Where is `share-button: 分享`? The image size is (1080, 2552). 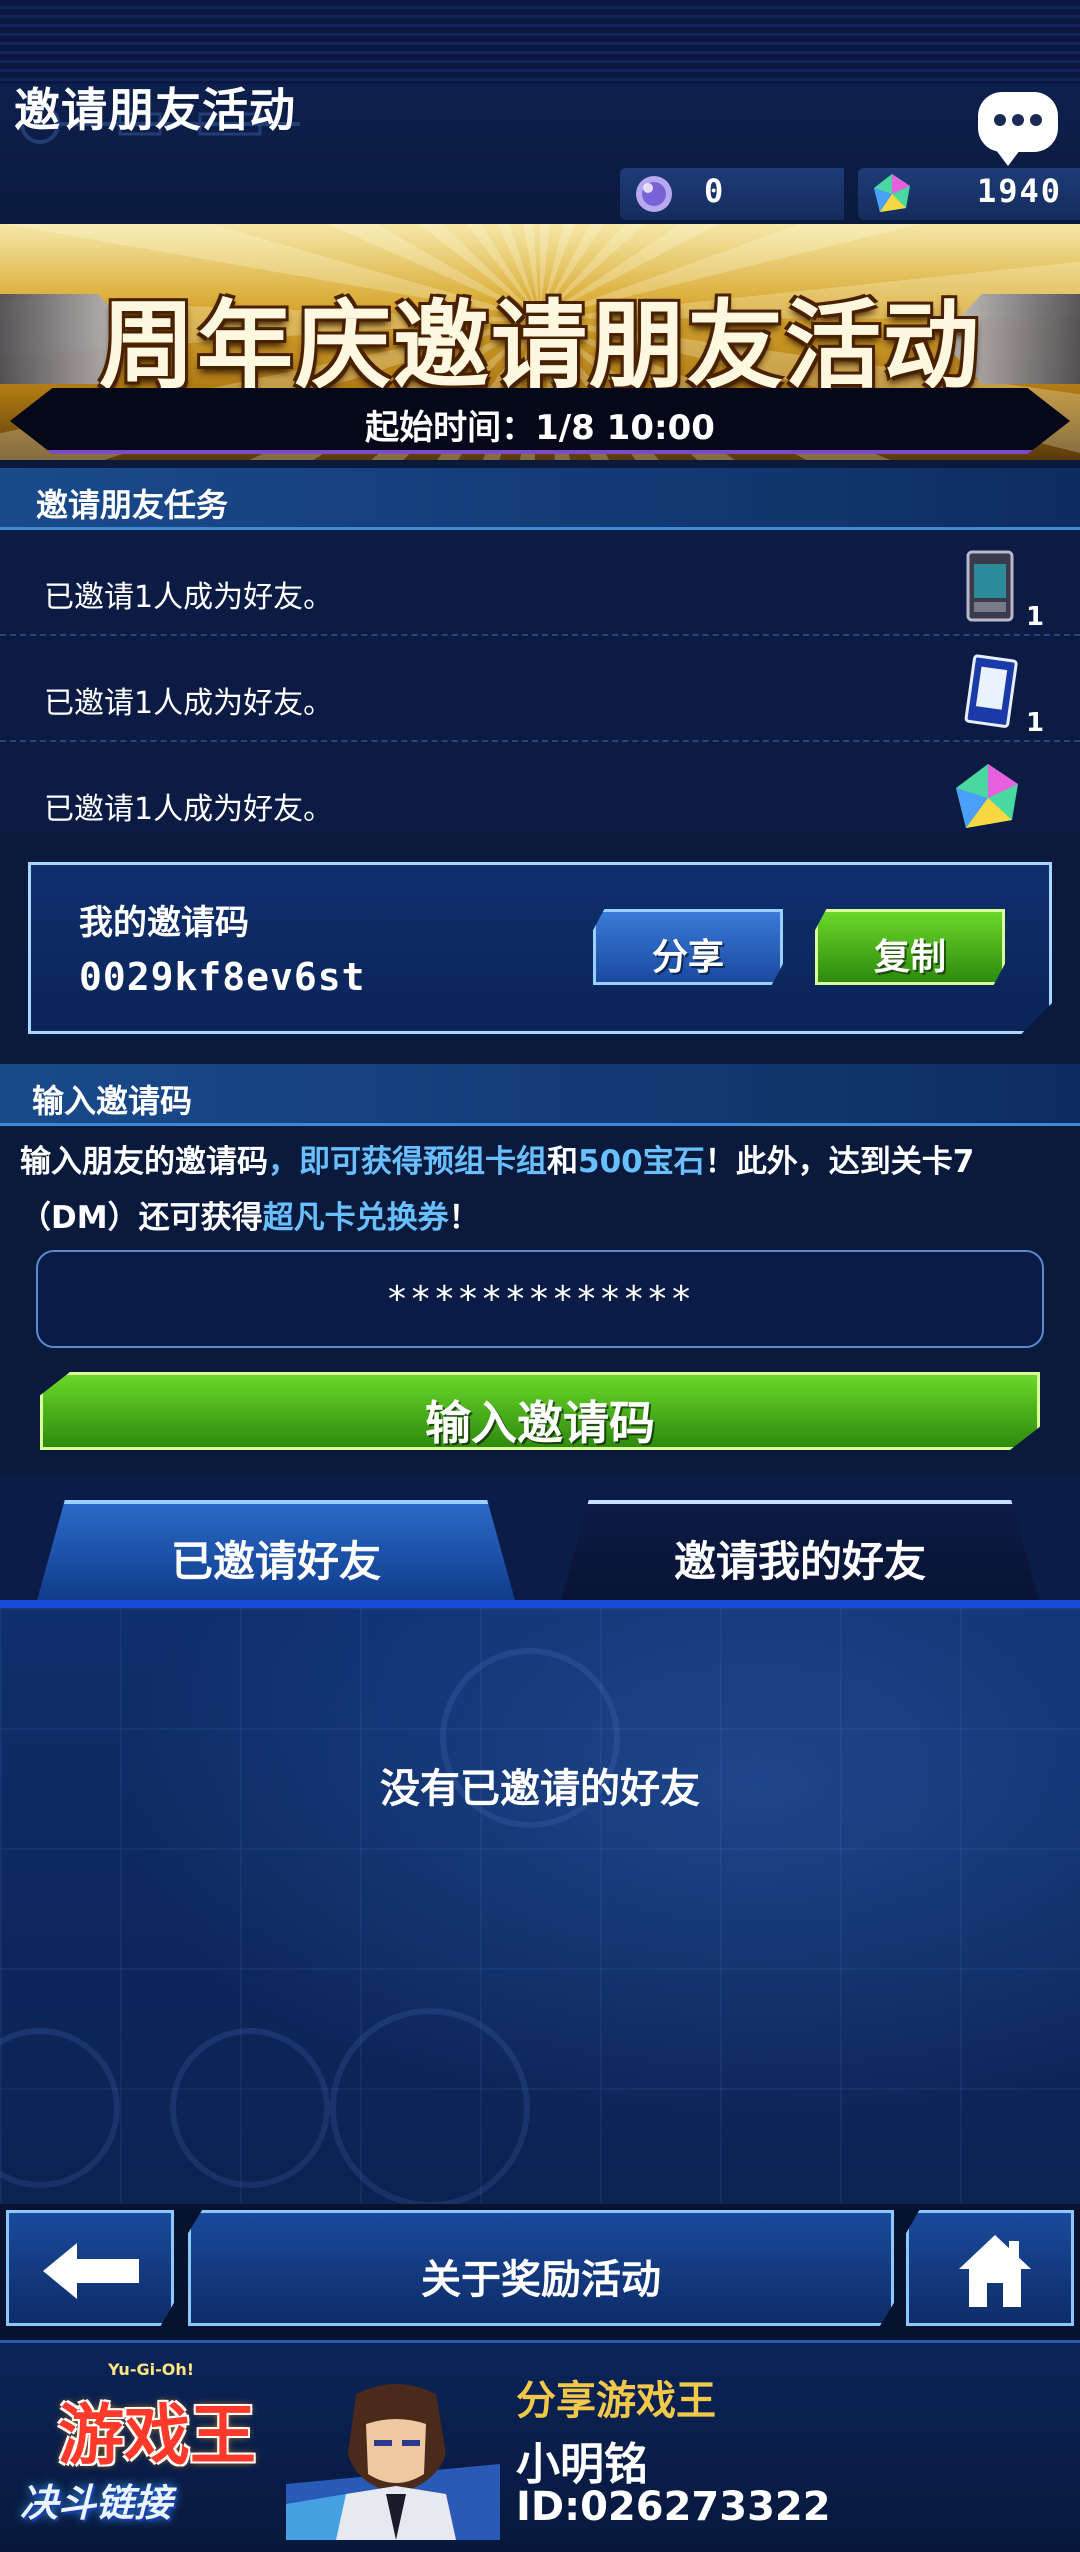 share-button: 分享 is located at coordinates (688, 947).